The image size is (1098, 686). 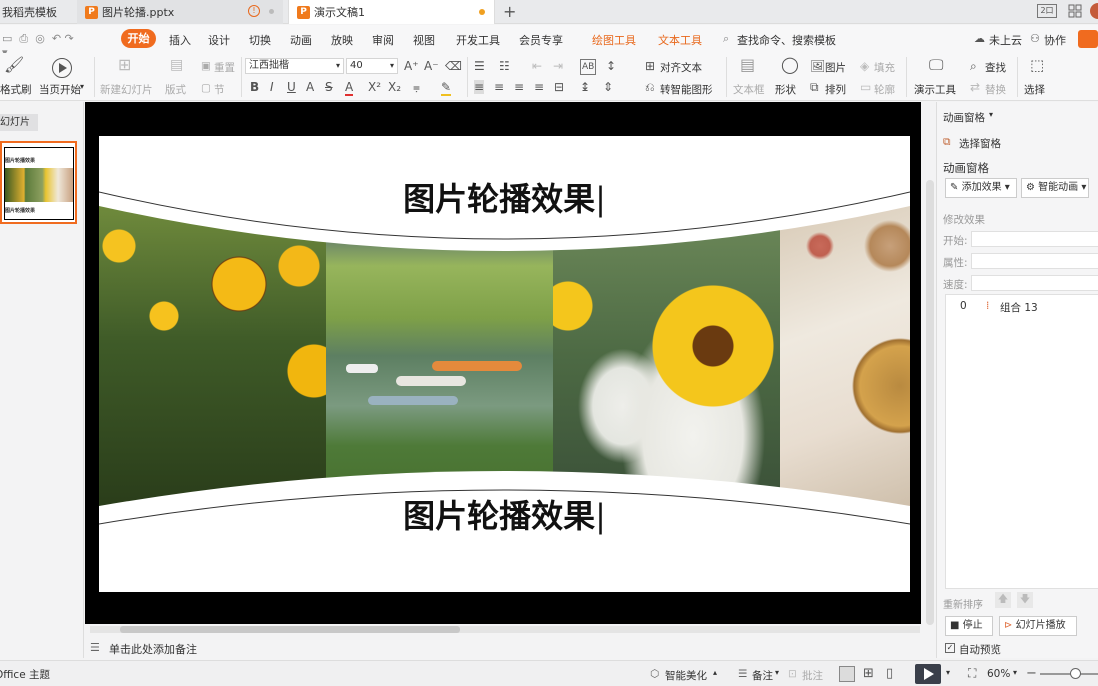 I want to click on format-brush-icon: 🖌, so click(x=14, y=65).